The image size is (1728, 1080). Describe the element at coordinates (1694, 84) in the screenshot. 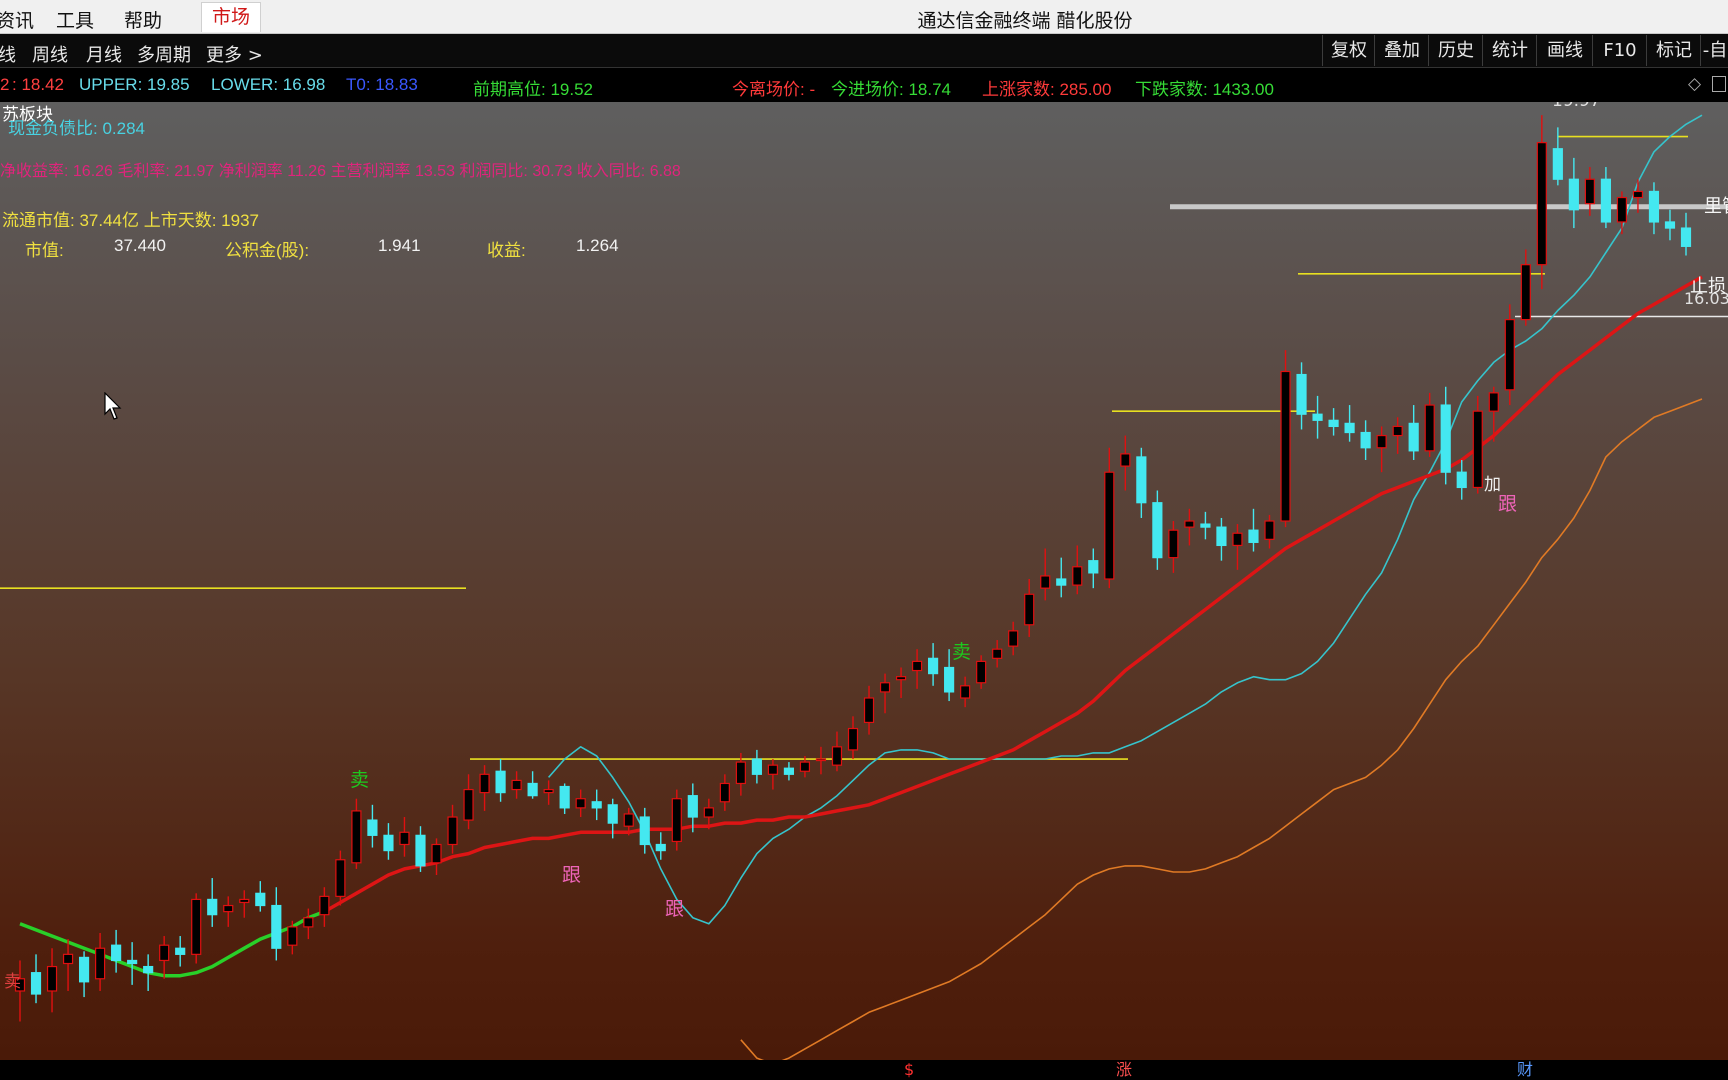

I see `diamond-icon: ◇` at that location.